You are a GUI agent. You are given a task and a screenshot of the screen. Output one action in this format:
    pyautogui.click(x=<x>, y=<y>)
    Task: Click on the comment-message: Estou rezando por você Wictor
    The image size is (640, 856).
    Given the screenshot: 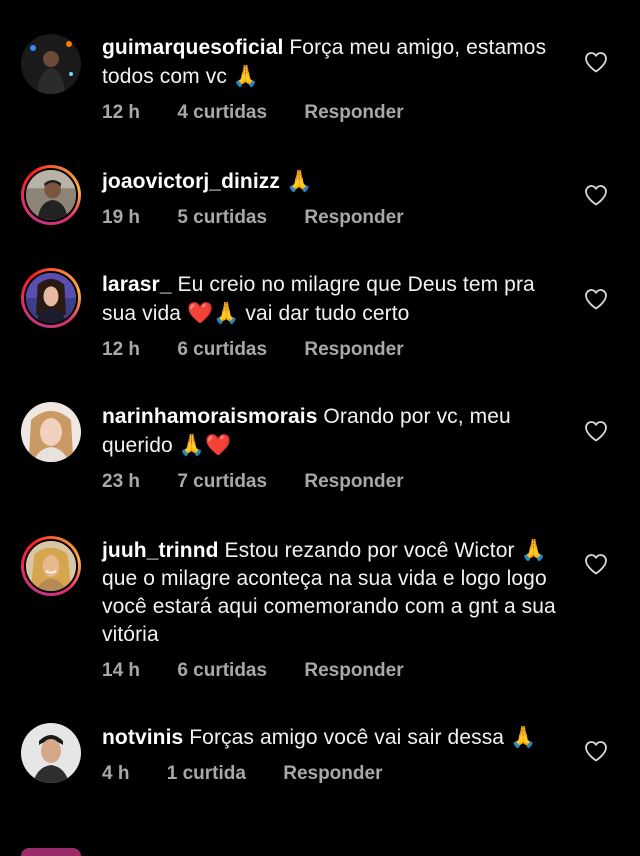 What is the action you would take?
    pyautogui.click(x=369, y=550)
    